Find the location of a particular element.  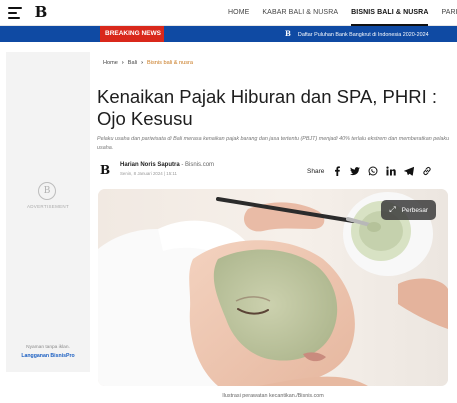

expand-icon: ⤢ is located at coordinates (392, 209).